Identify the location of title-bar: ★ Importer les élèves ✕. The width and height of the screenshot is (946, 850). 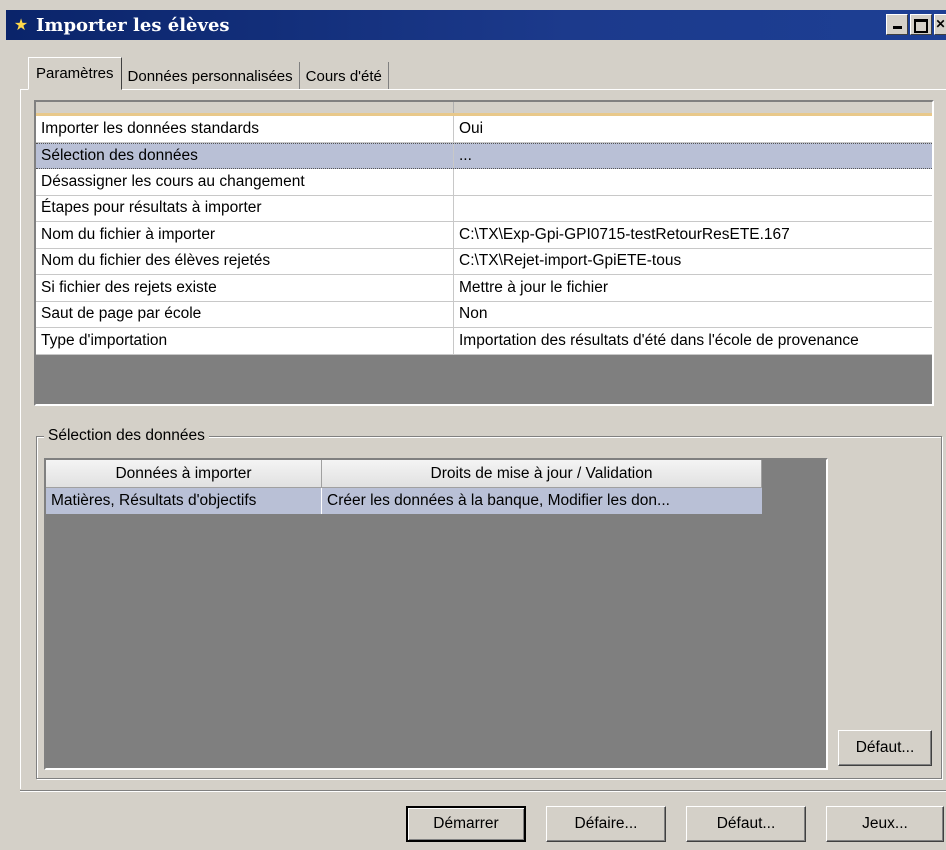
(476, 25).